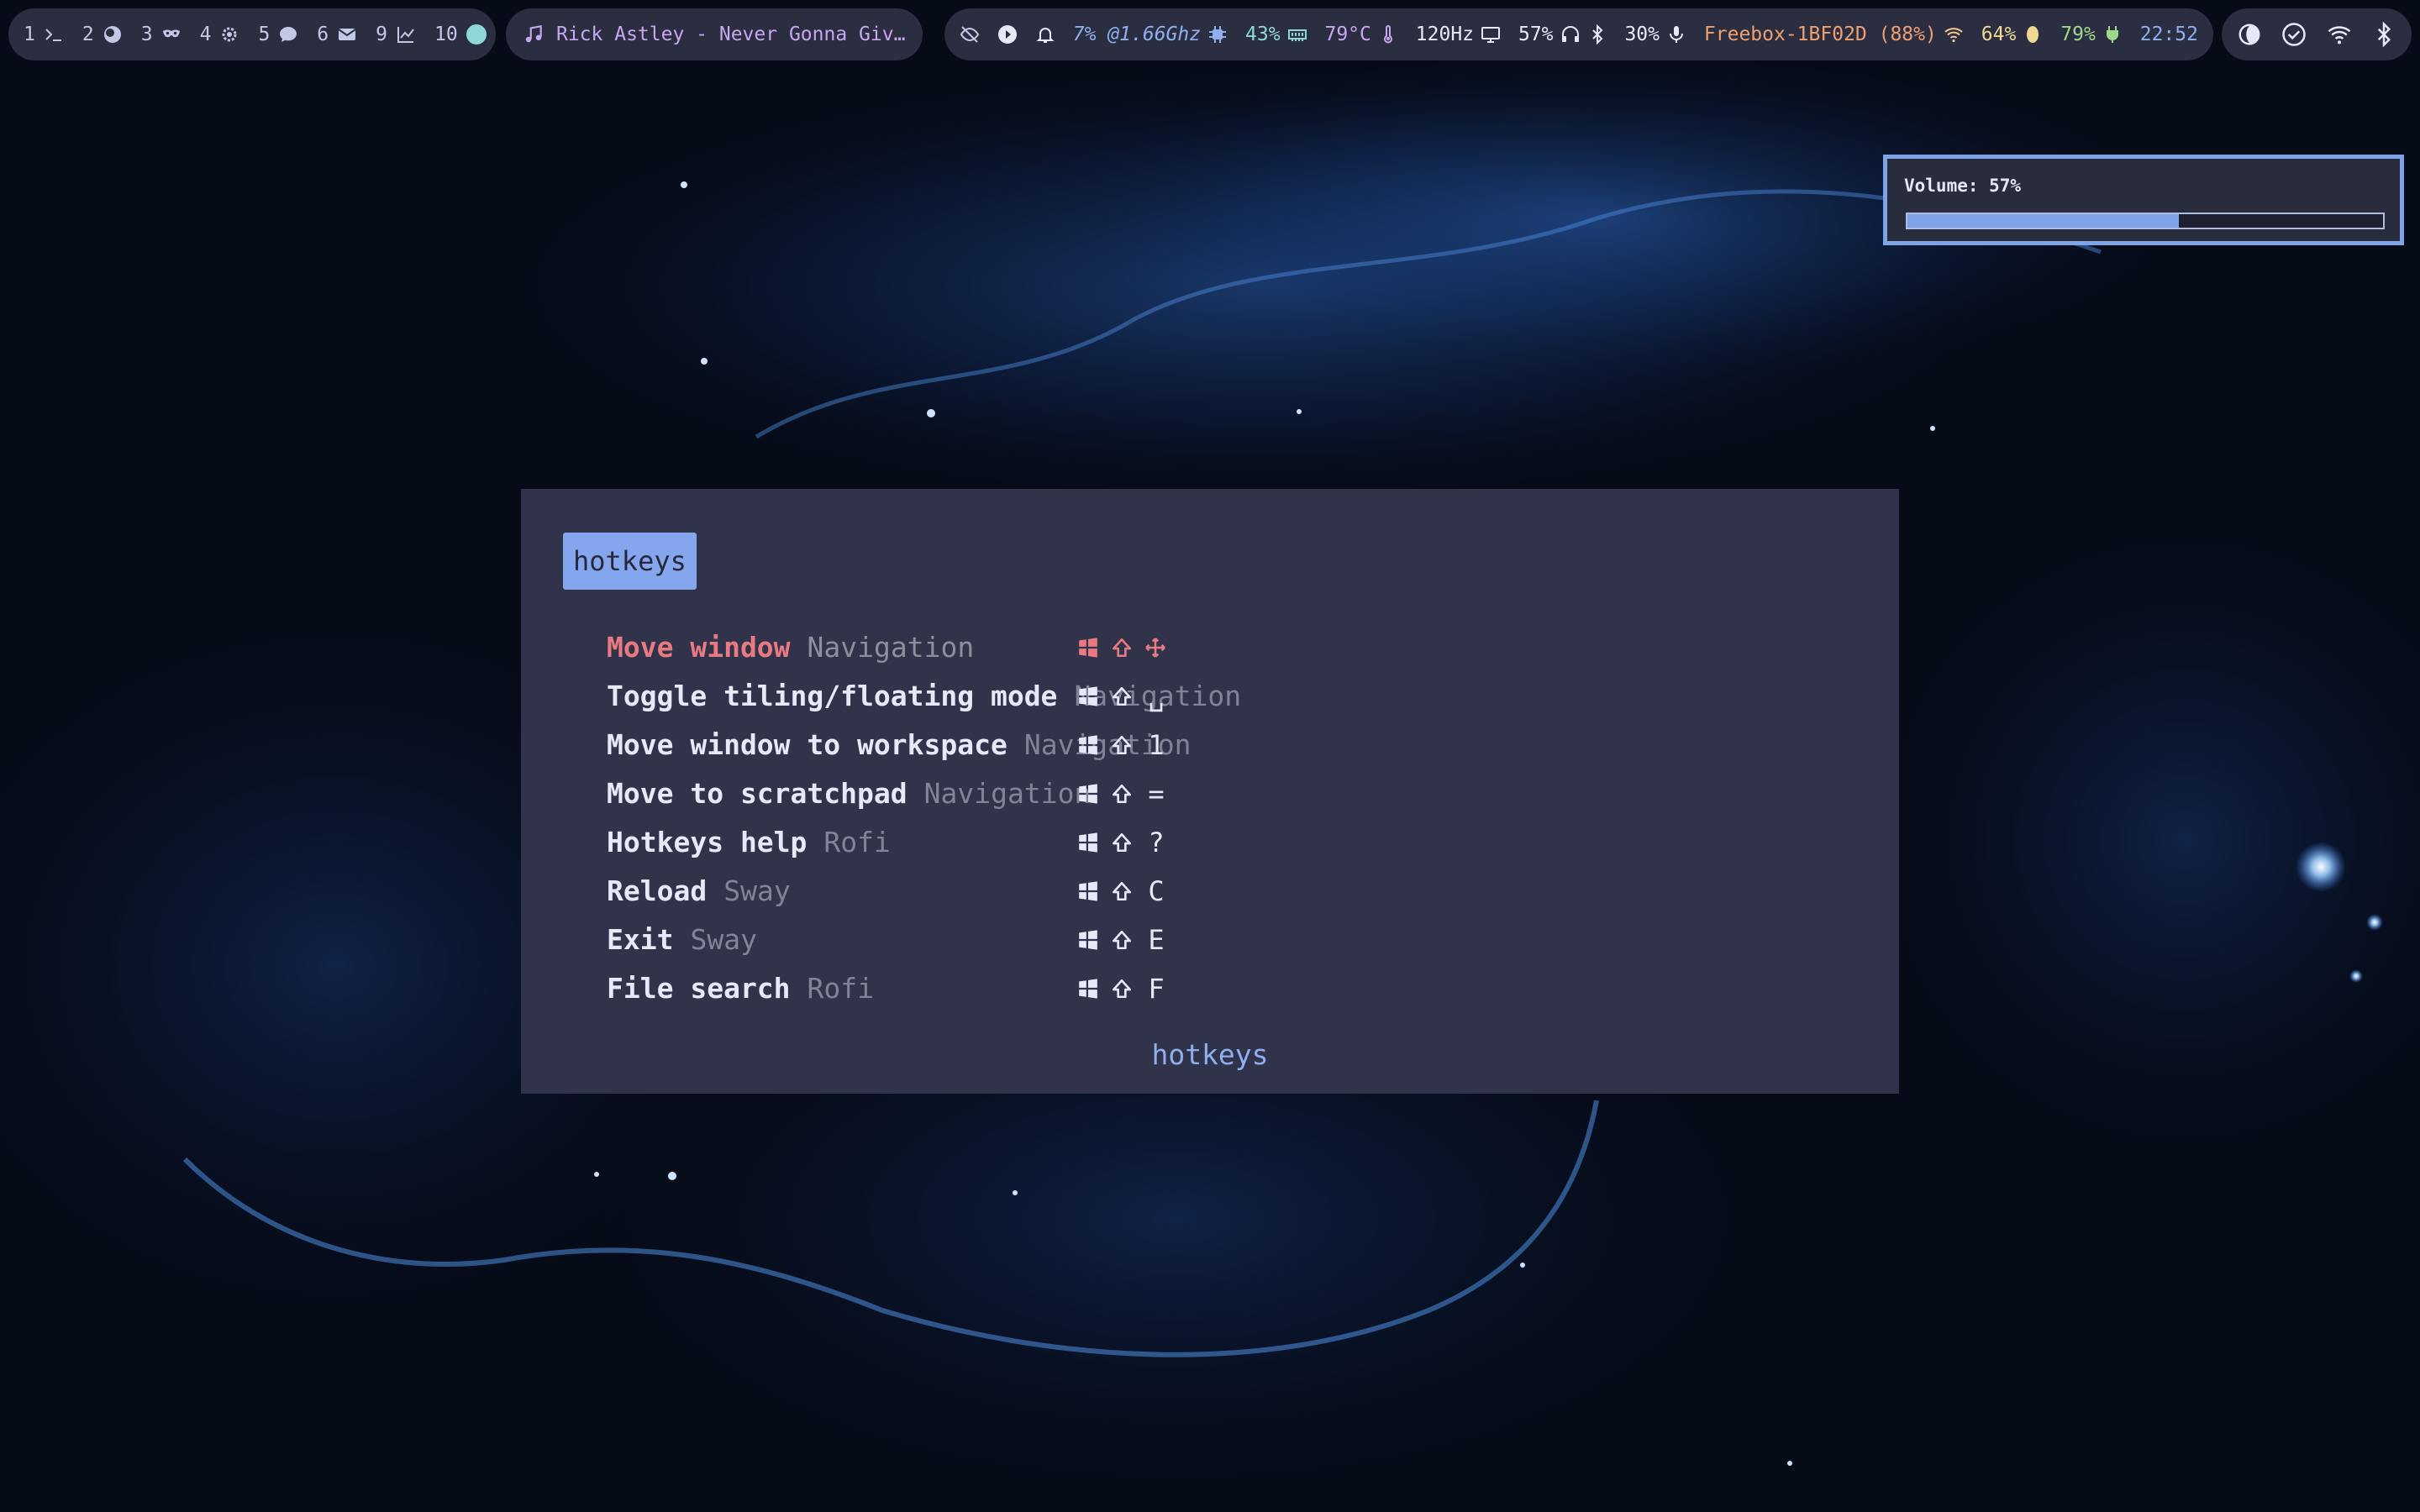  I want to click on temperature-status: 79°C, so click(1360, 34).